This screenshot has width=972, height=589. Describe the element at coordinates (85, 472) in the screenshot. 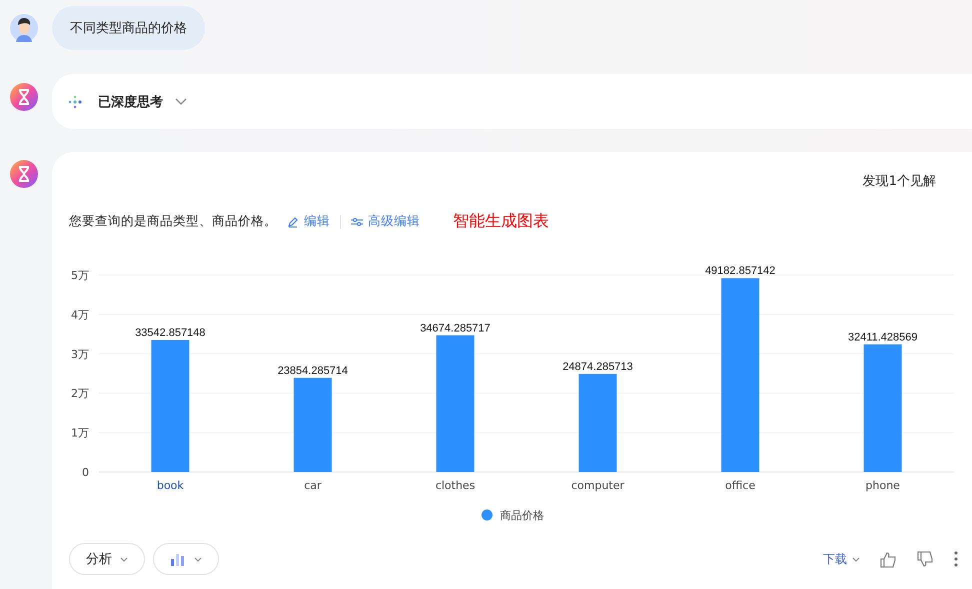

I see `y-tick-label: 0` at that location.